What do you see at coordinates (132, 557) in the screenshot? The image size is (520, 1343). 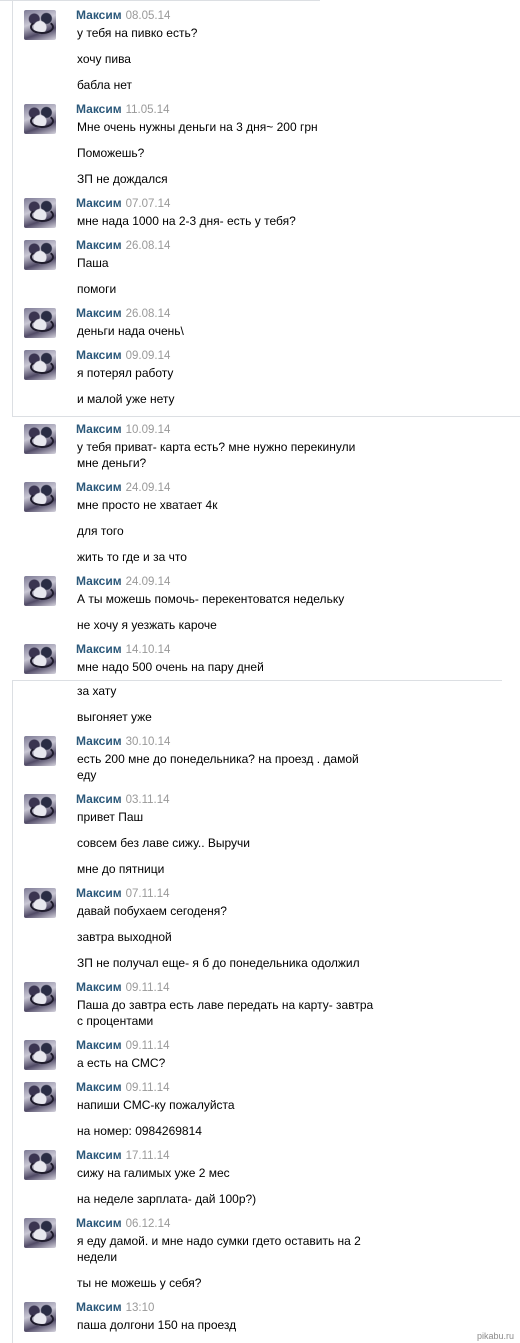 I see `message-text: жить то где и за что` at bounding box center [132, 557].